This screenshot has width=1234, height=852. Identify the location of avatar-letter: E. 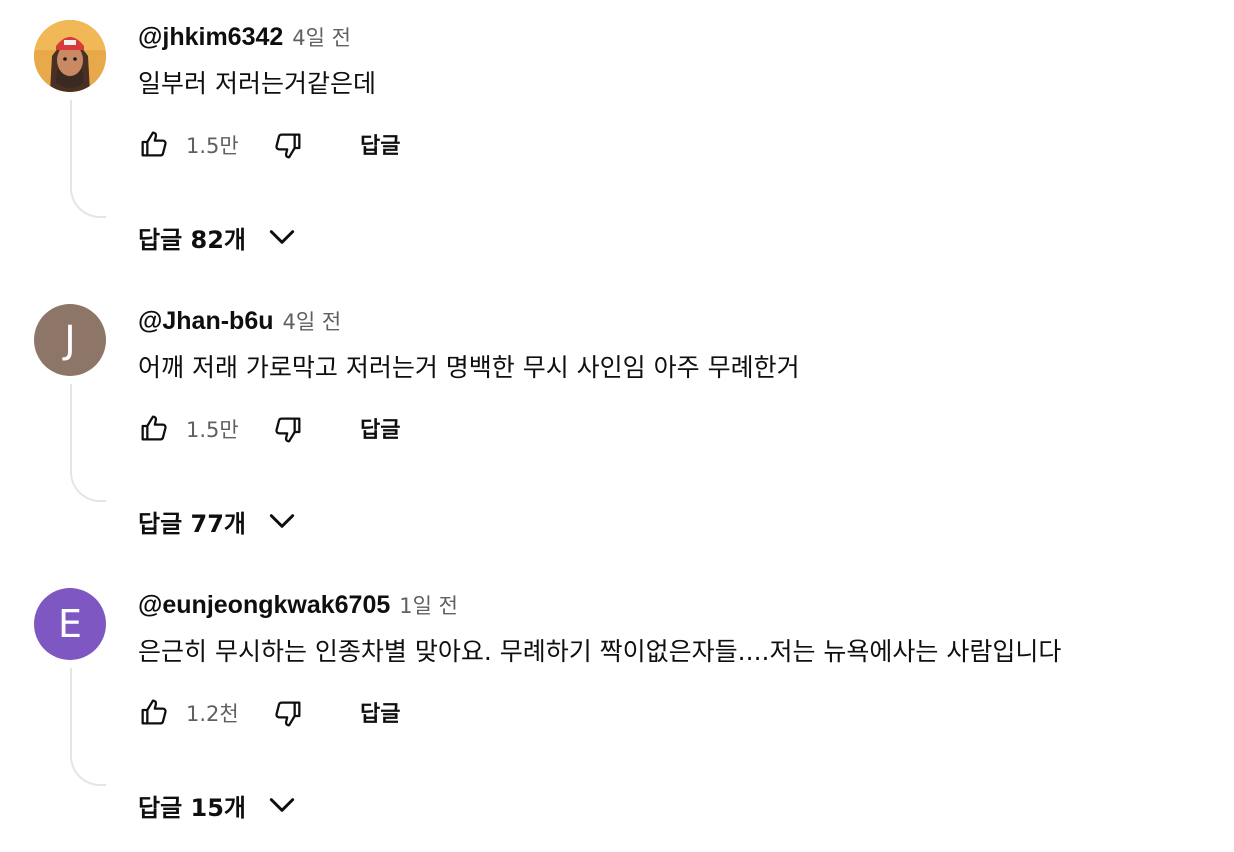
(69, 624).